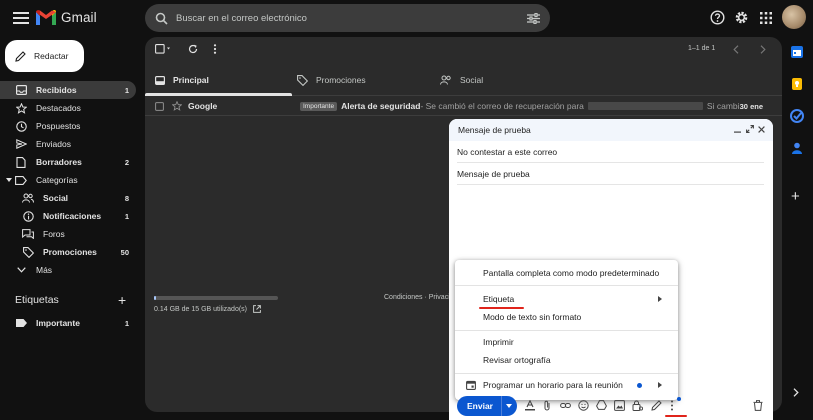  I want to click on sidebar-item-snoozed: Pospuestos, so click(68, 126).